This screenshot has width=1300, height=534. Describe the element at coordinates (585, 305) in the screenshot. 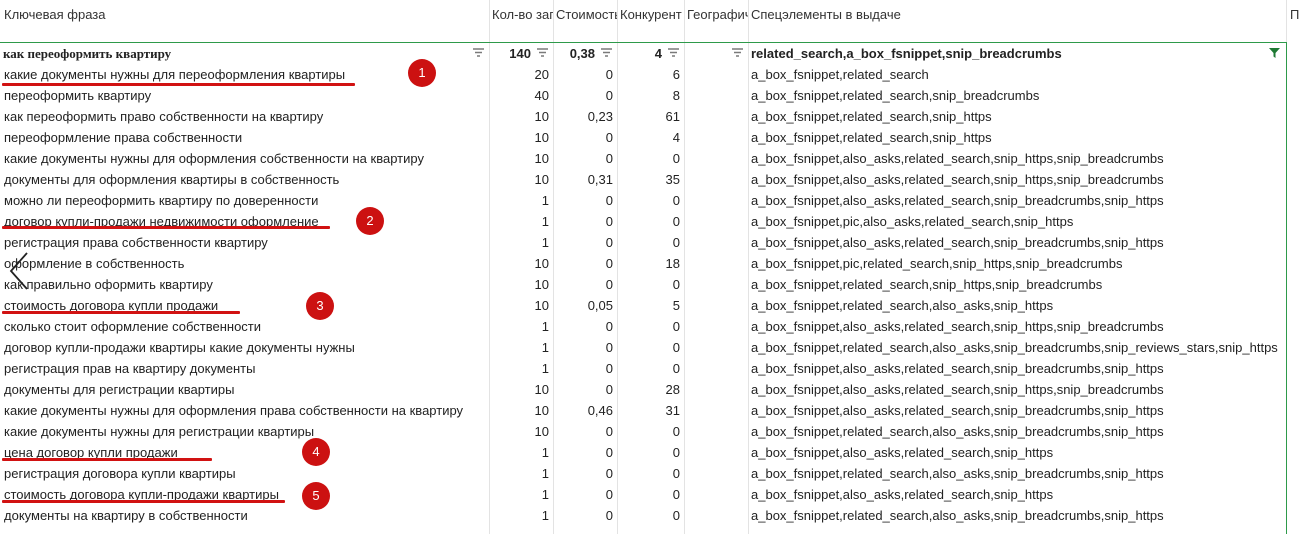

I see `cost-cell: 0,05` at that location.